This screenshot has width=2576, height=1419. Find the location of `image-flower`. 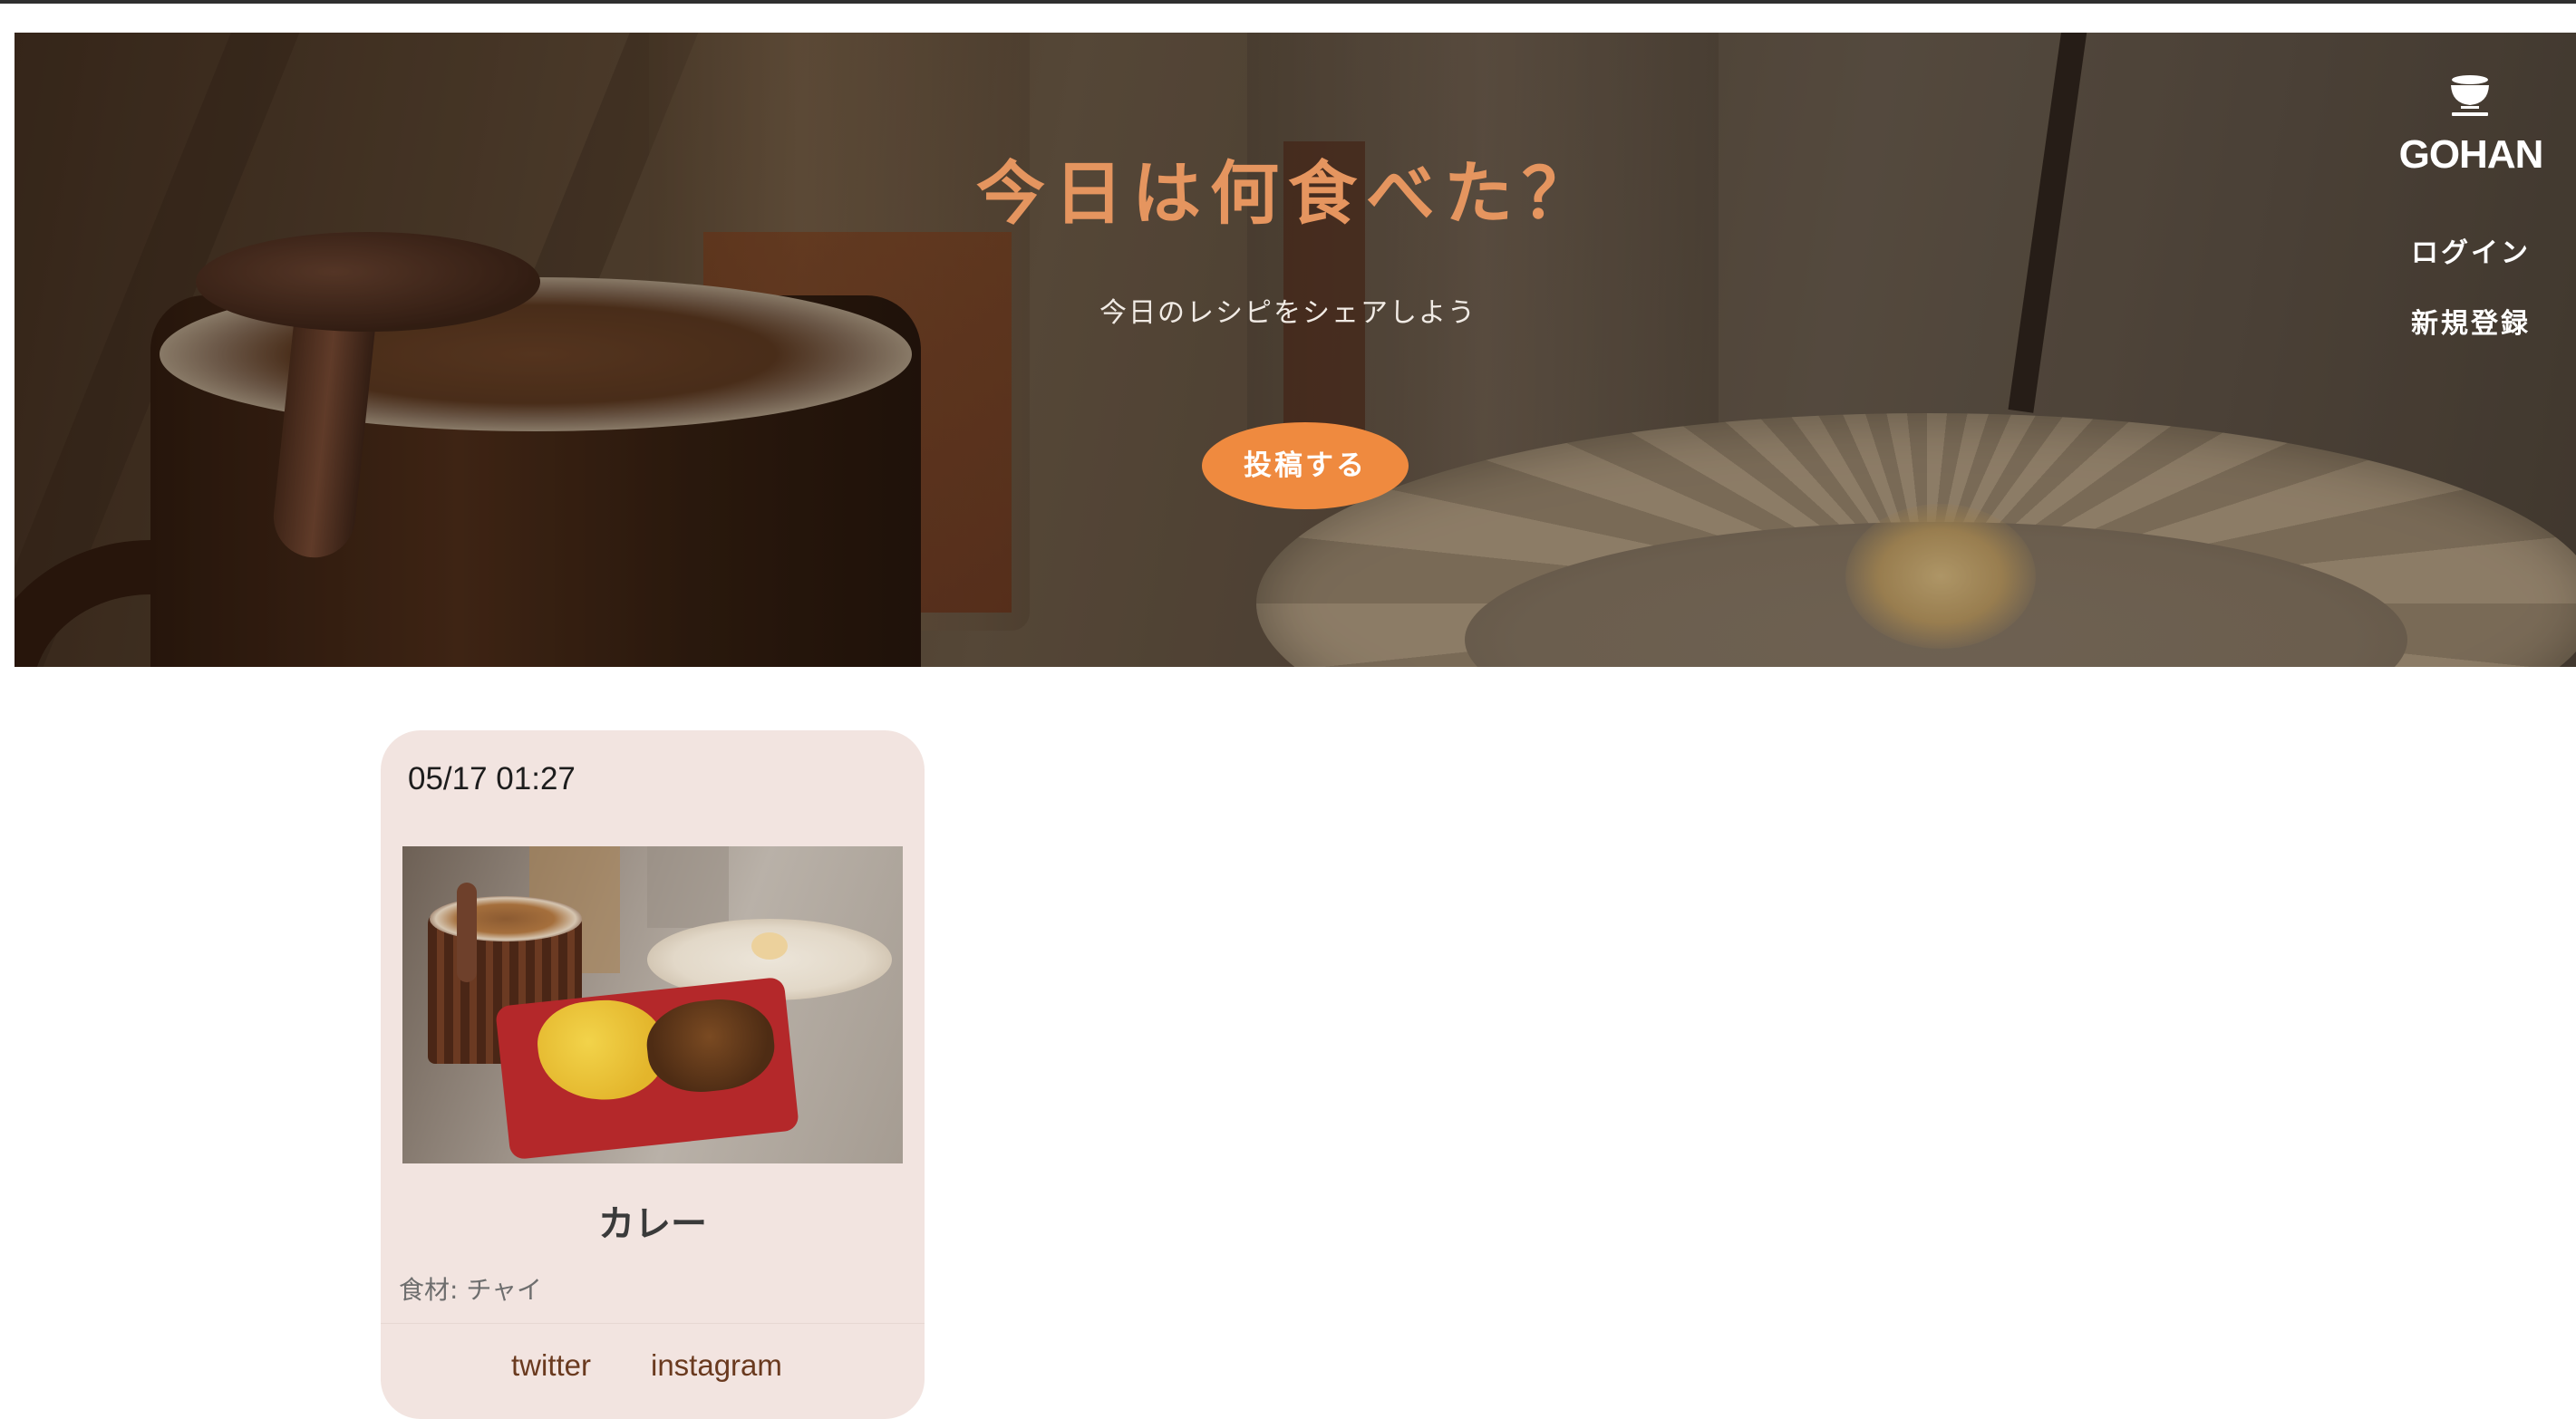

image-flower is located at coordinates (769, 946).